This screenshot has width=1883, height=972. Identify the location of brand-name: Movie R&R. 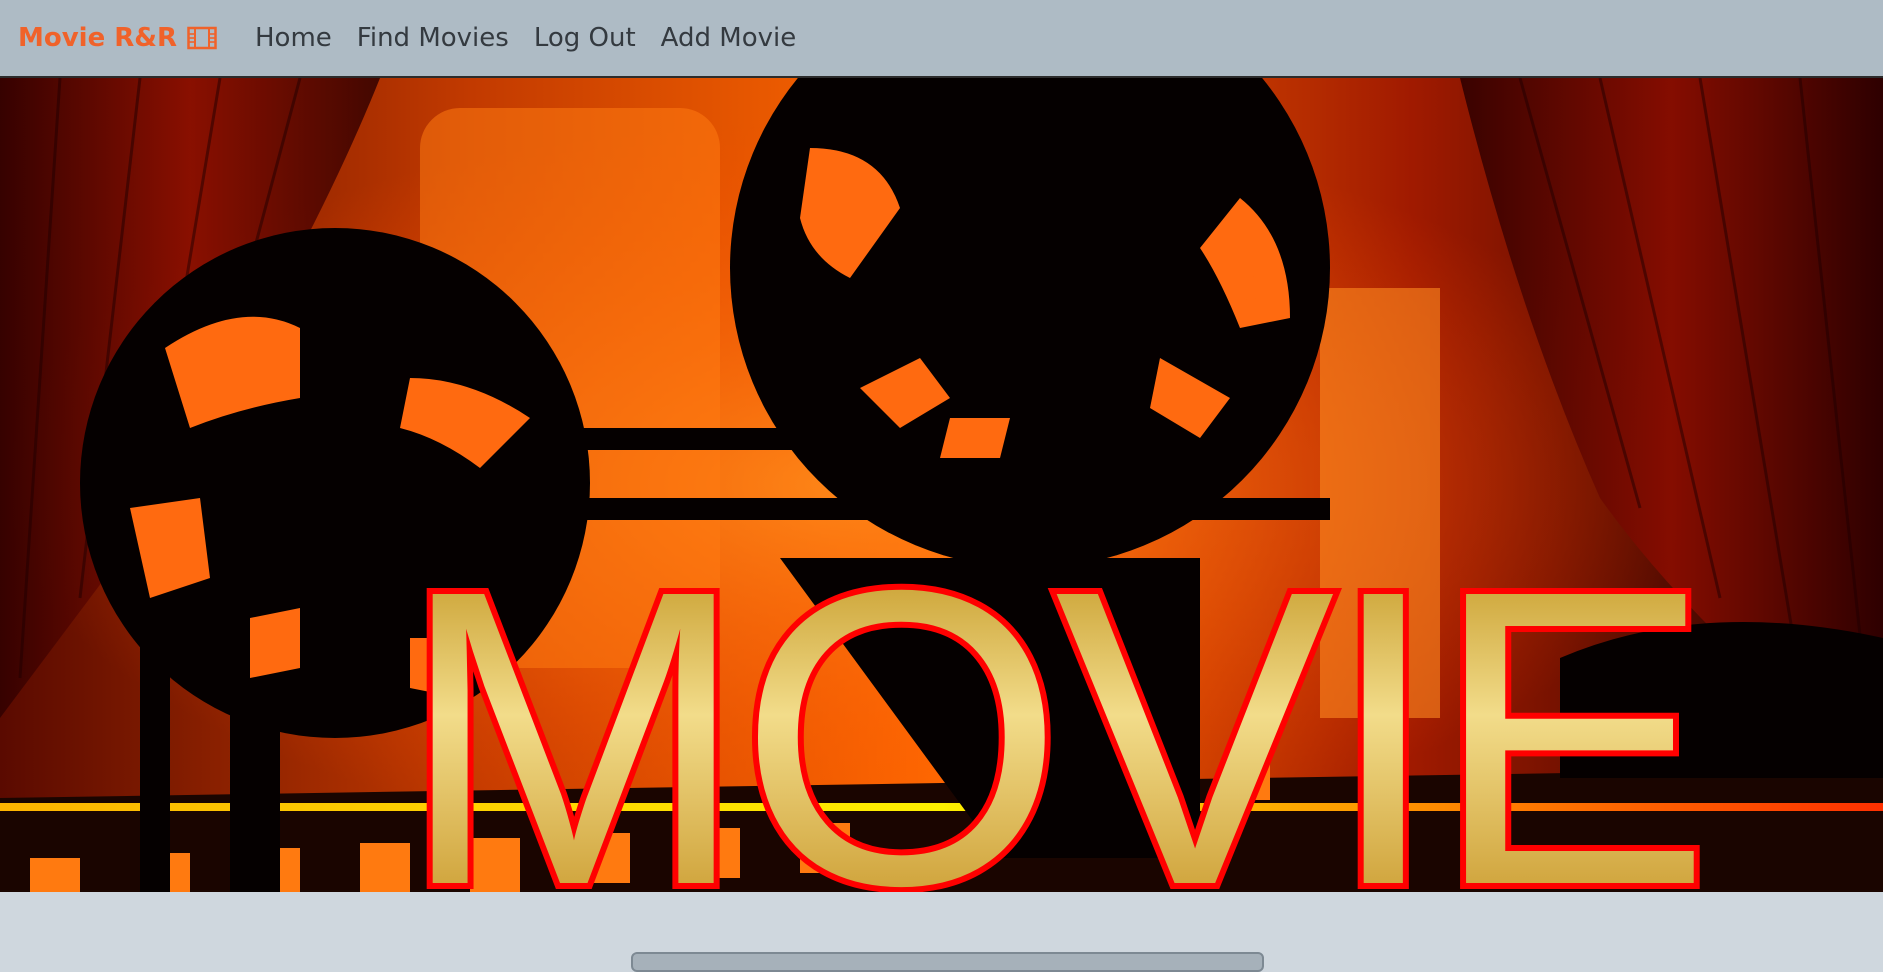
(97, 38).